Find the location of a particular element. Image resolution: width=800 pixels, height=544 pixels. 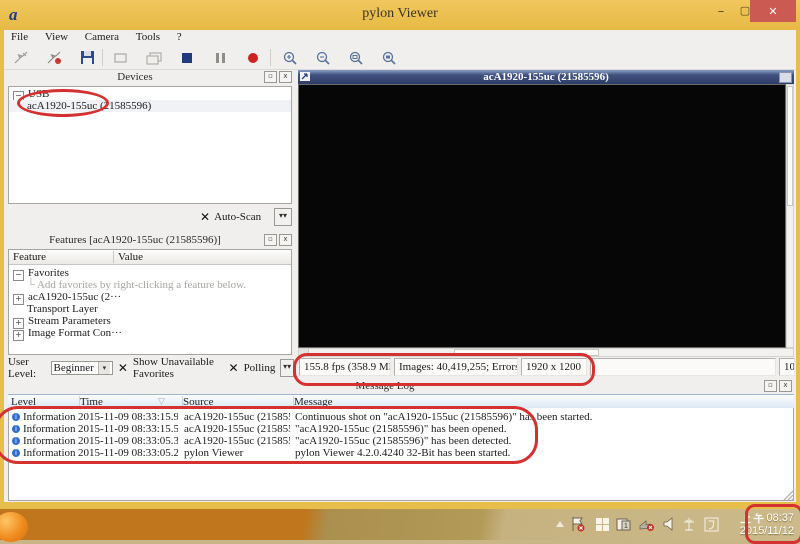

feature-label: acA1920-155uc (2··· is located at coordinates (75, 297).